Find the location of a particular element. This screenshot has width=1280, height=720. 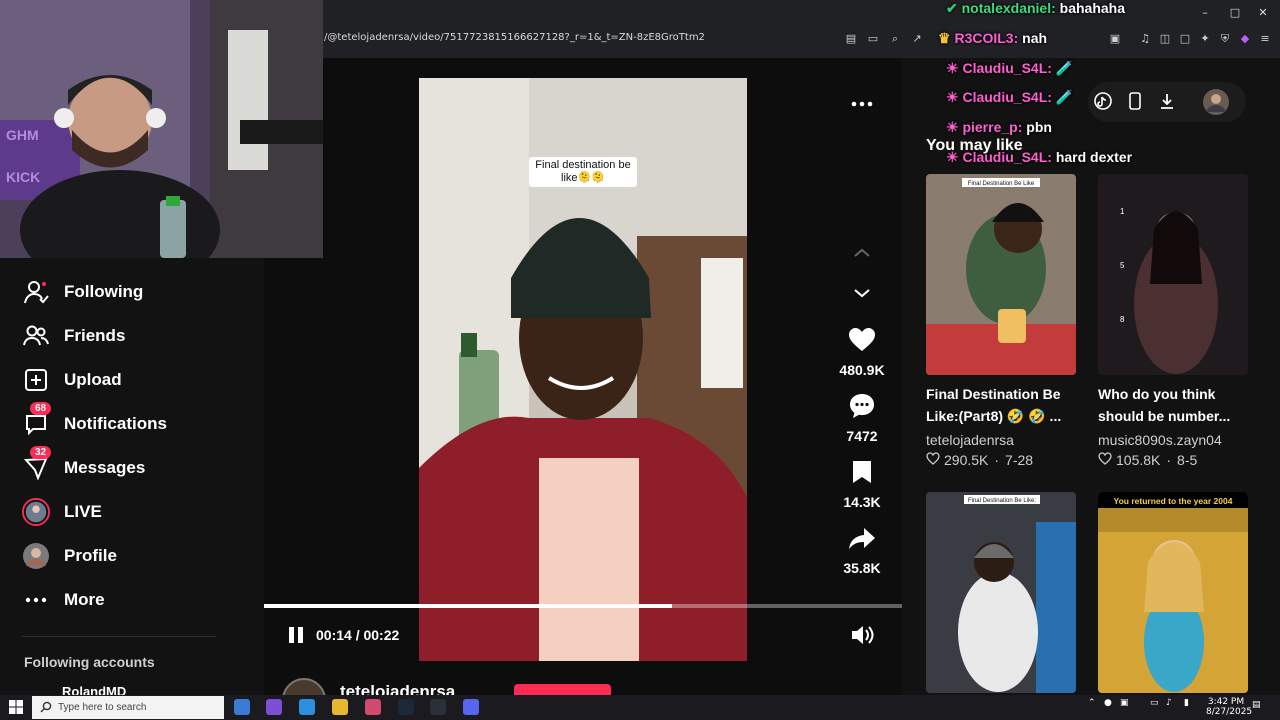

recommendation-date: 8-5 is located at coordinates (1187, 460).